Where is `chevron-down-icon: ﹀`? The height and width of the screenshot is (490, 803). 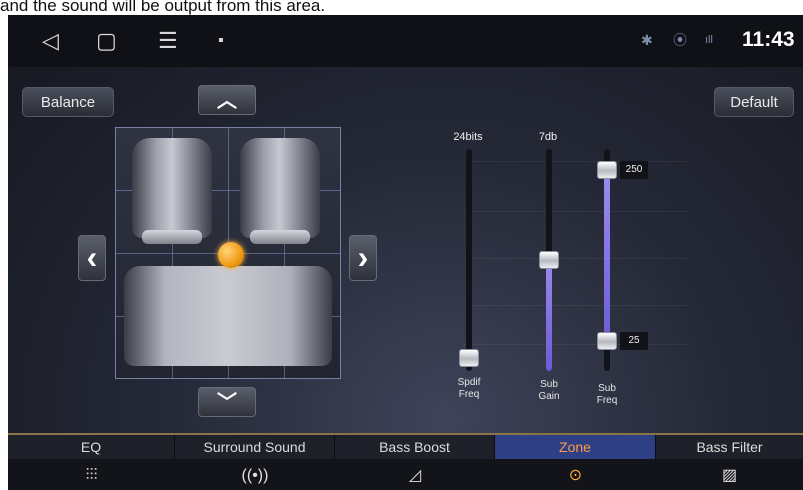
chevron-down-icon: ﹀ is located at coordinates (227, 403).